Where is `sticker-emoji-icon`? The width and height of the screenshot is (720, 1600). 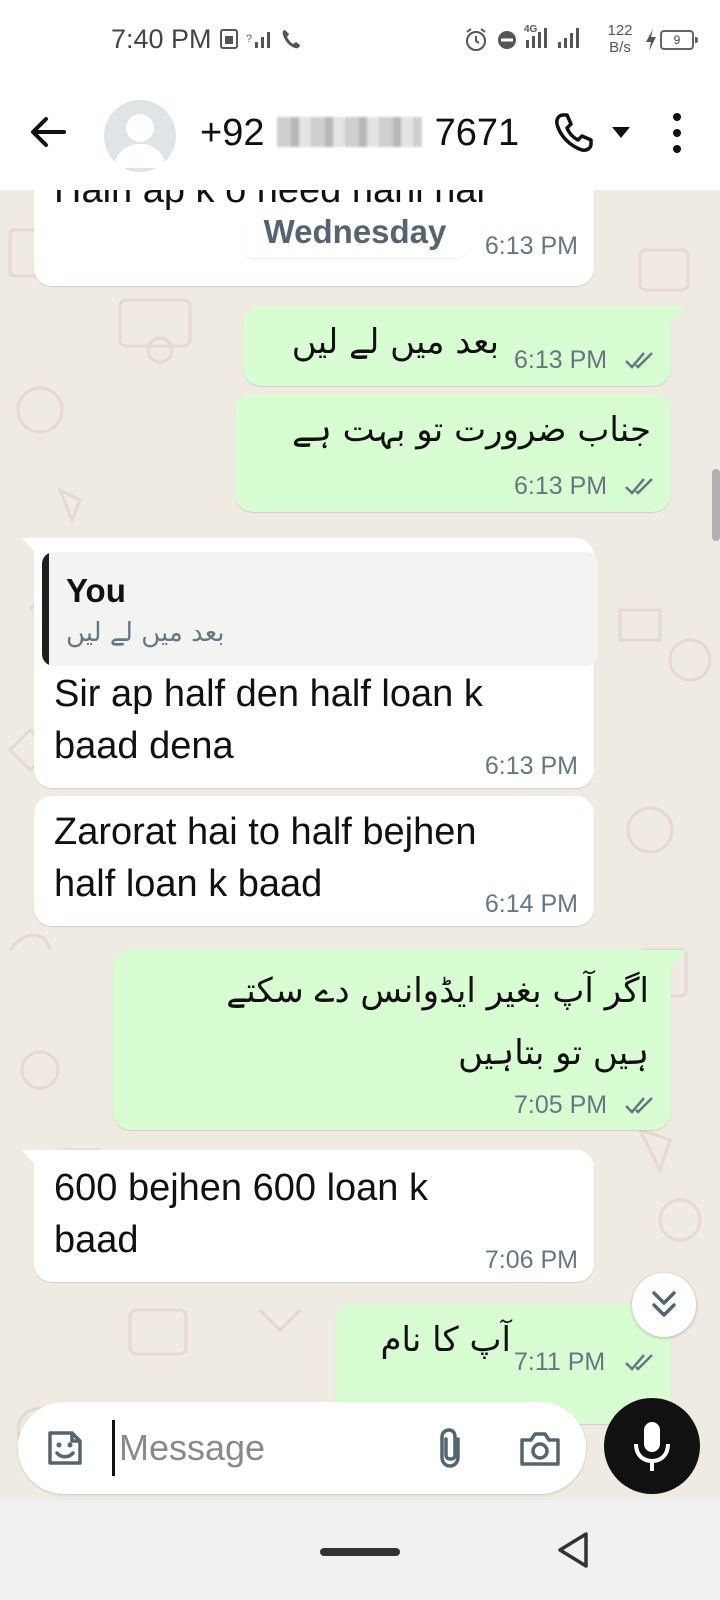
sticker-emoji-icon is located at coordinates (65, 1448).